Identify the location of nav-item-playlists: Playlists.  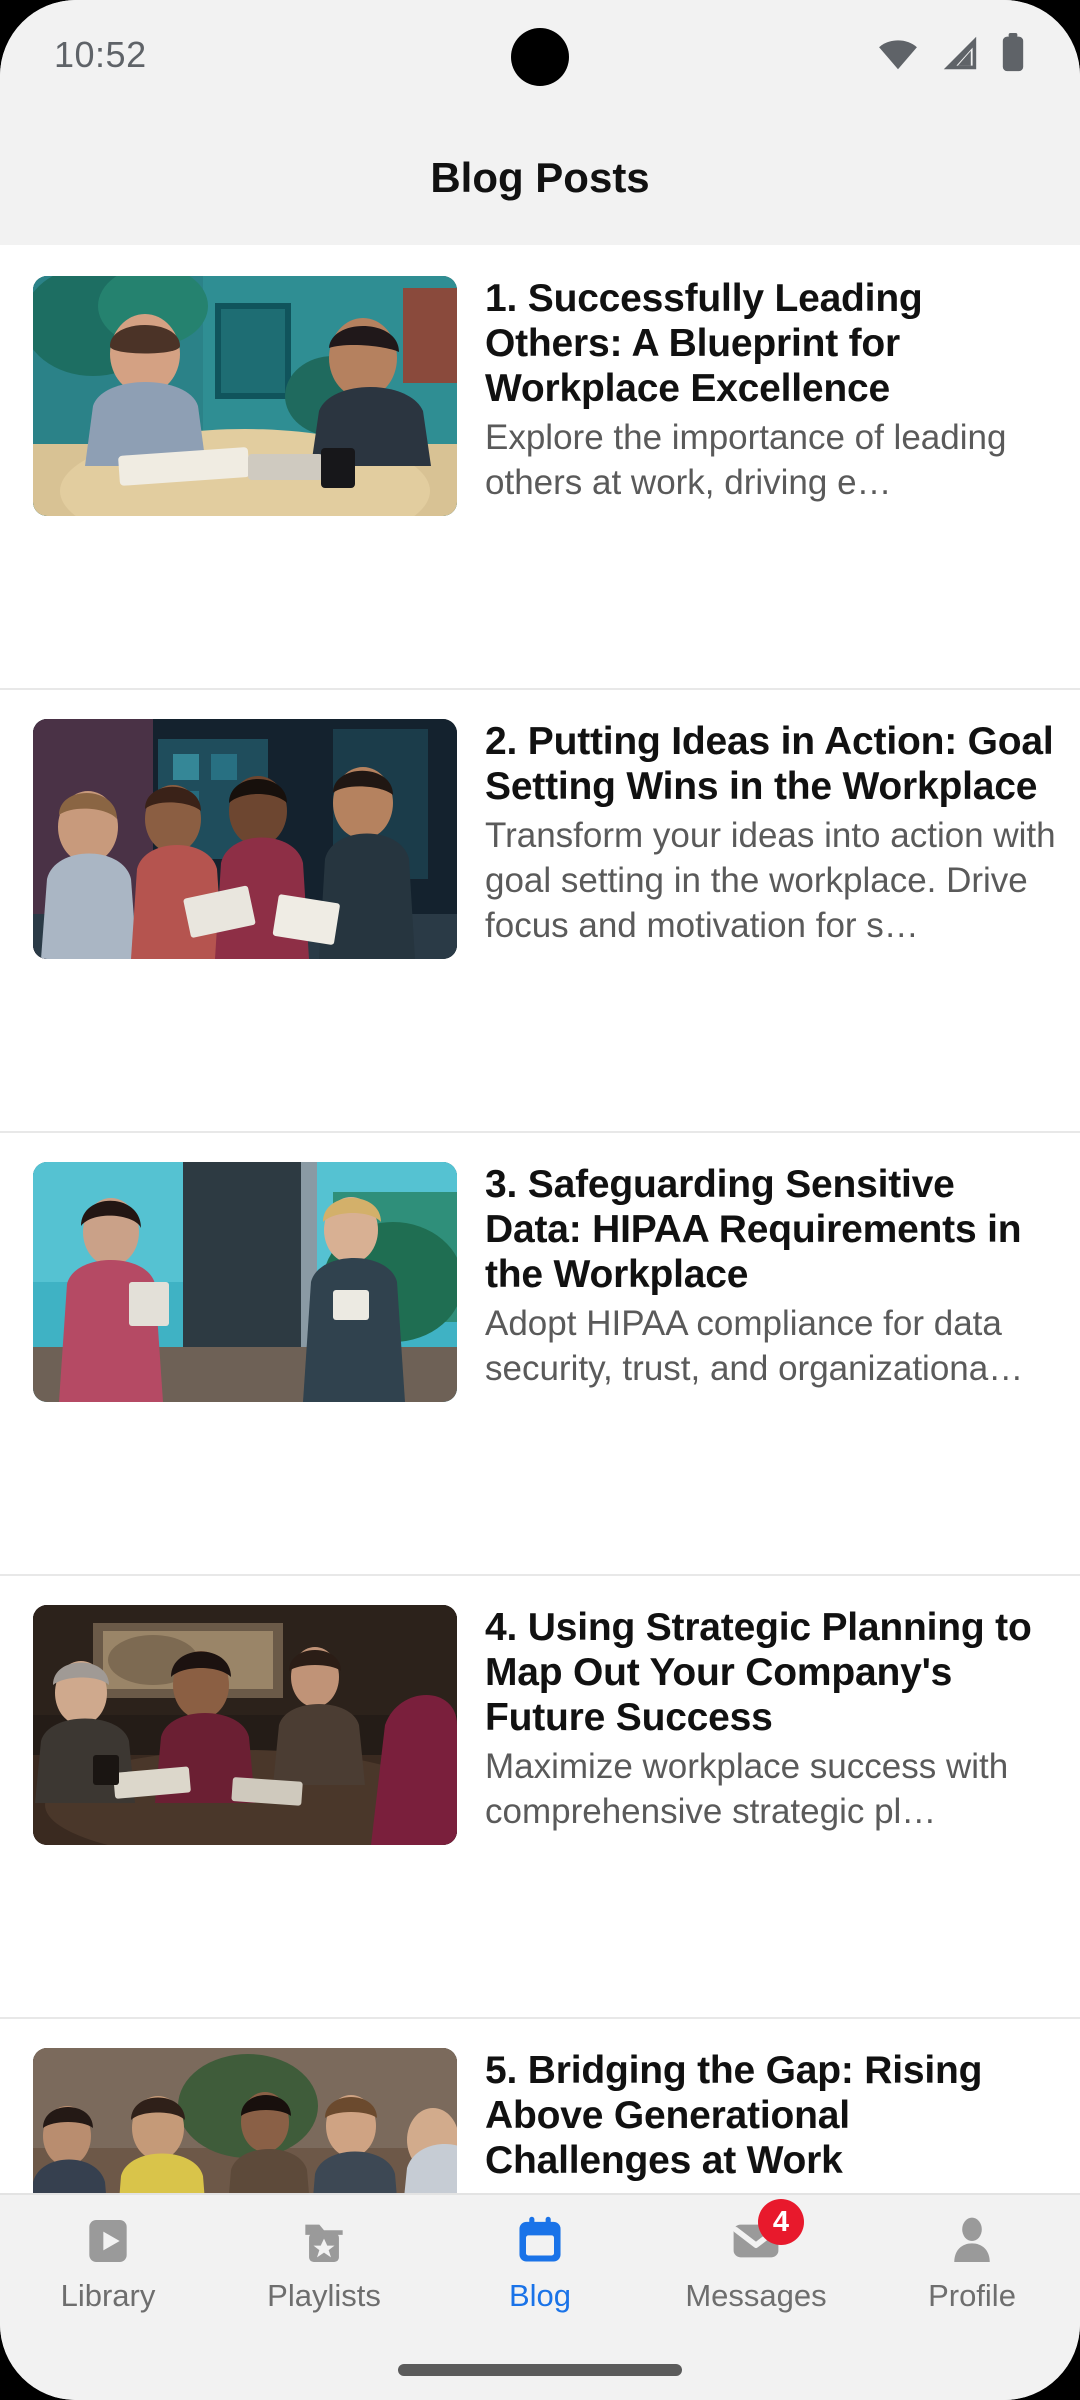
(324, 2263).